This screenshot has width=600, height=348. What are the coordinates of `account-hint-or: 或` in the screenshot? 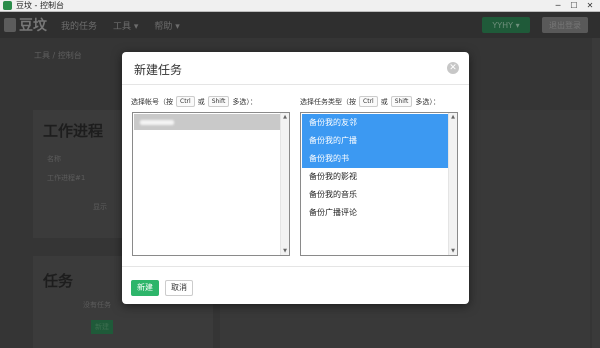 It's located at (201, 101).